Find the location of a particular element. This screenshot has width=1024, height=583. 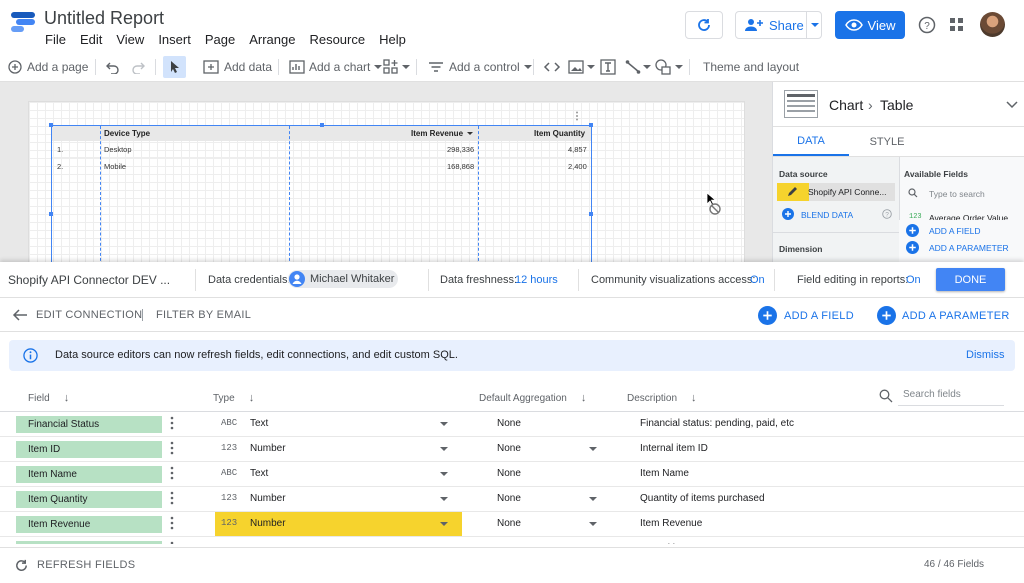

field-description: Financial status: pending, paid, etc is located at coordinates (717, 423).